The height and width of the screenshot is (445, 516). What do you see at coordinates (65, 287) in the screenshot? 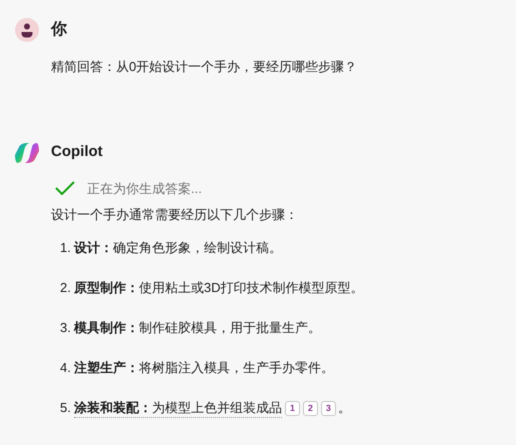
I see `step-number: 2.` at bounding box center [65, 287].